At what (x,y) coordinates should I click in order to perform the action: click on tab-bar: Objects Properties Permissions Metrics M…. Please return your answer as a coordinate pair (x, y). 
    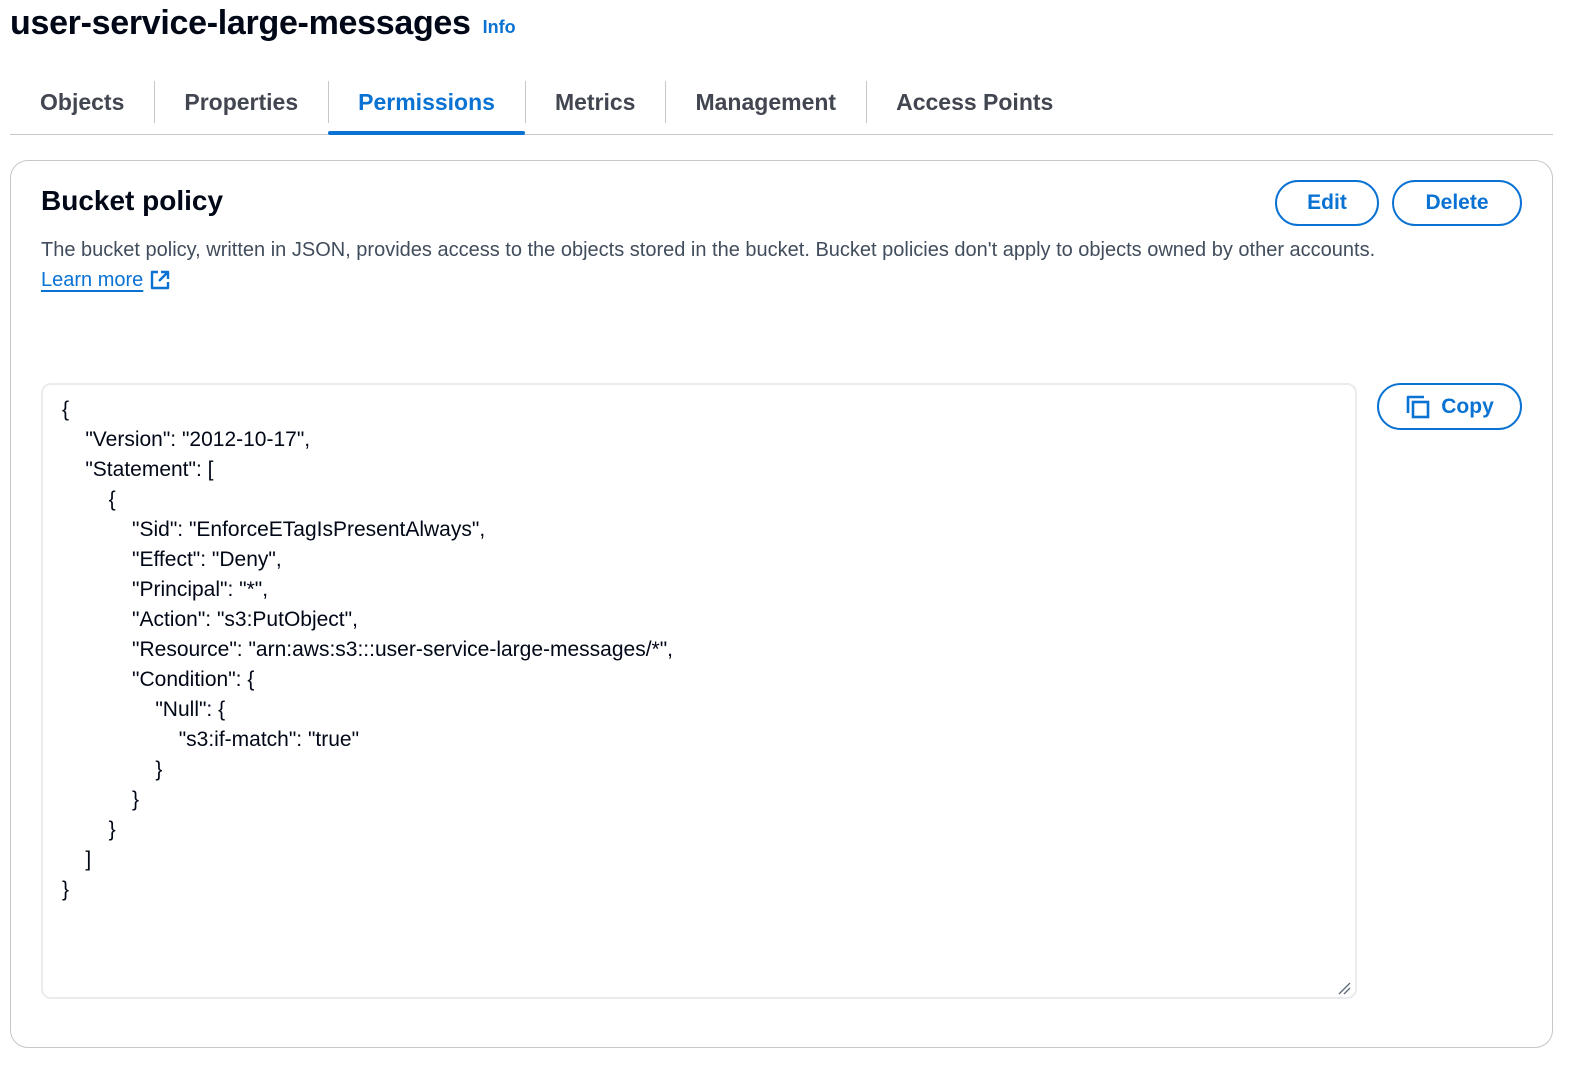
    Looking at the image, I should click on (781, 102).